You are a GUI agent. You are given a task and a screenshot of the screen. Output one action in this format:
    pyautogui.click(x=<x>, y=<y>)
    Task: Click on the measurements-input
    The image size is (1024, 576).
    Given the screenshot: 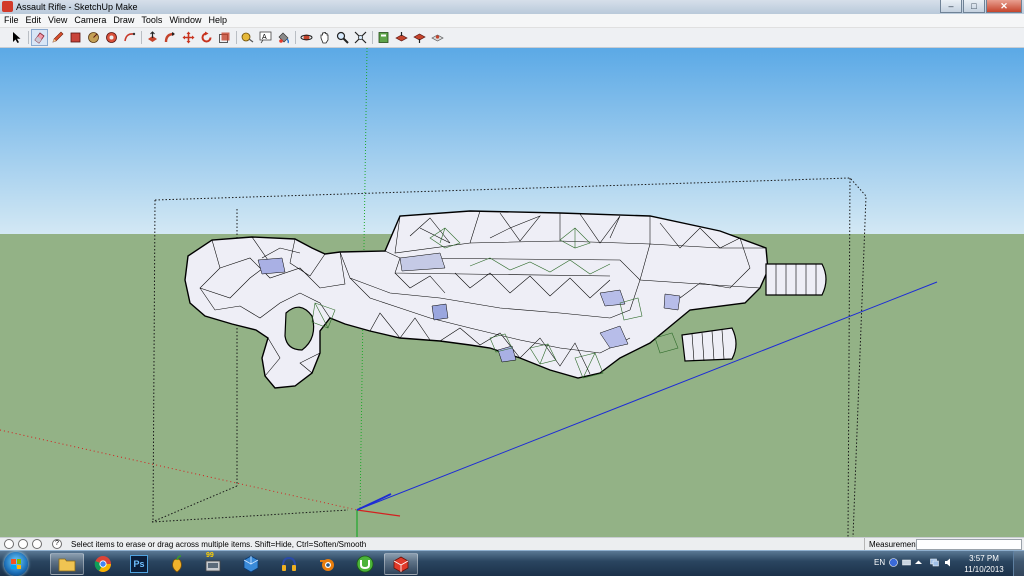 What is the action you would take?
    pyautogui.click(x=969, y=544)
    